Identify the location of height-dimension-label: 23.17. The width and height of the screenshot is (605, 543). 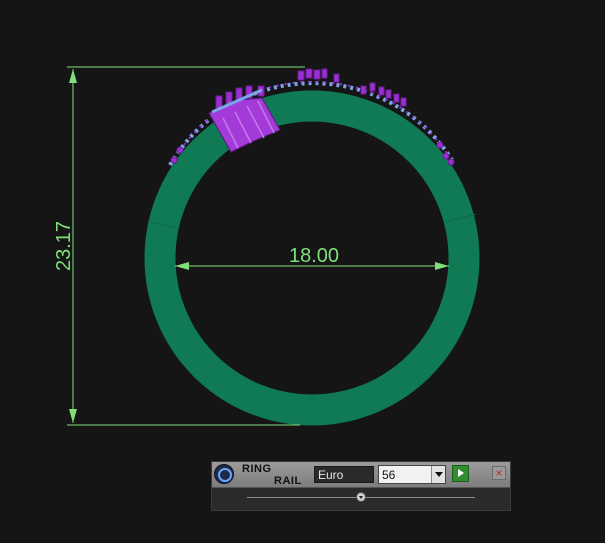
(64, 246).